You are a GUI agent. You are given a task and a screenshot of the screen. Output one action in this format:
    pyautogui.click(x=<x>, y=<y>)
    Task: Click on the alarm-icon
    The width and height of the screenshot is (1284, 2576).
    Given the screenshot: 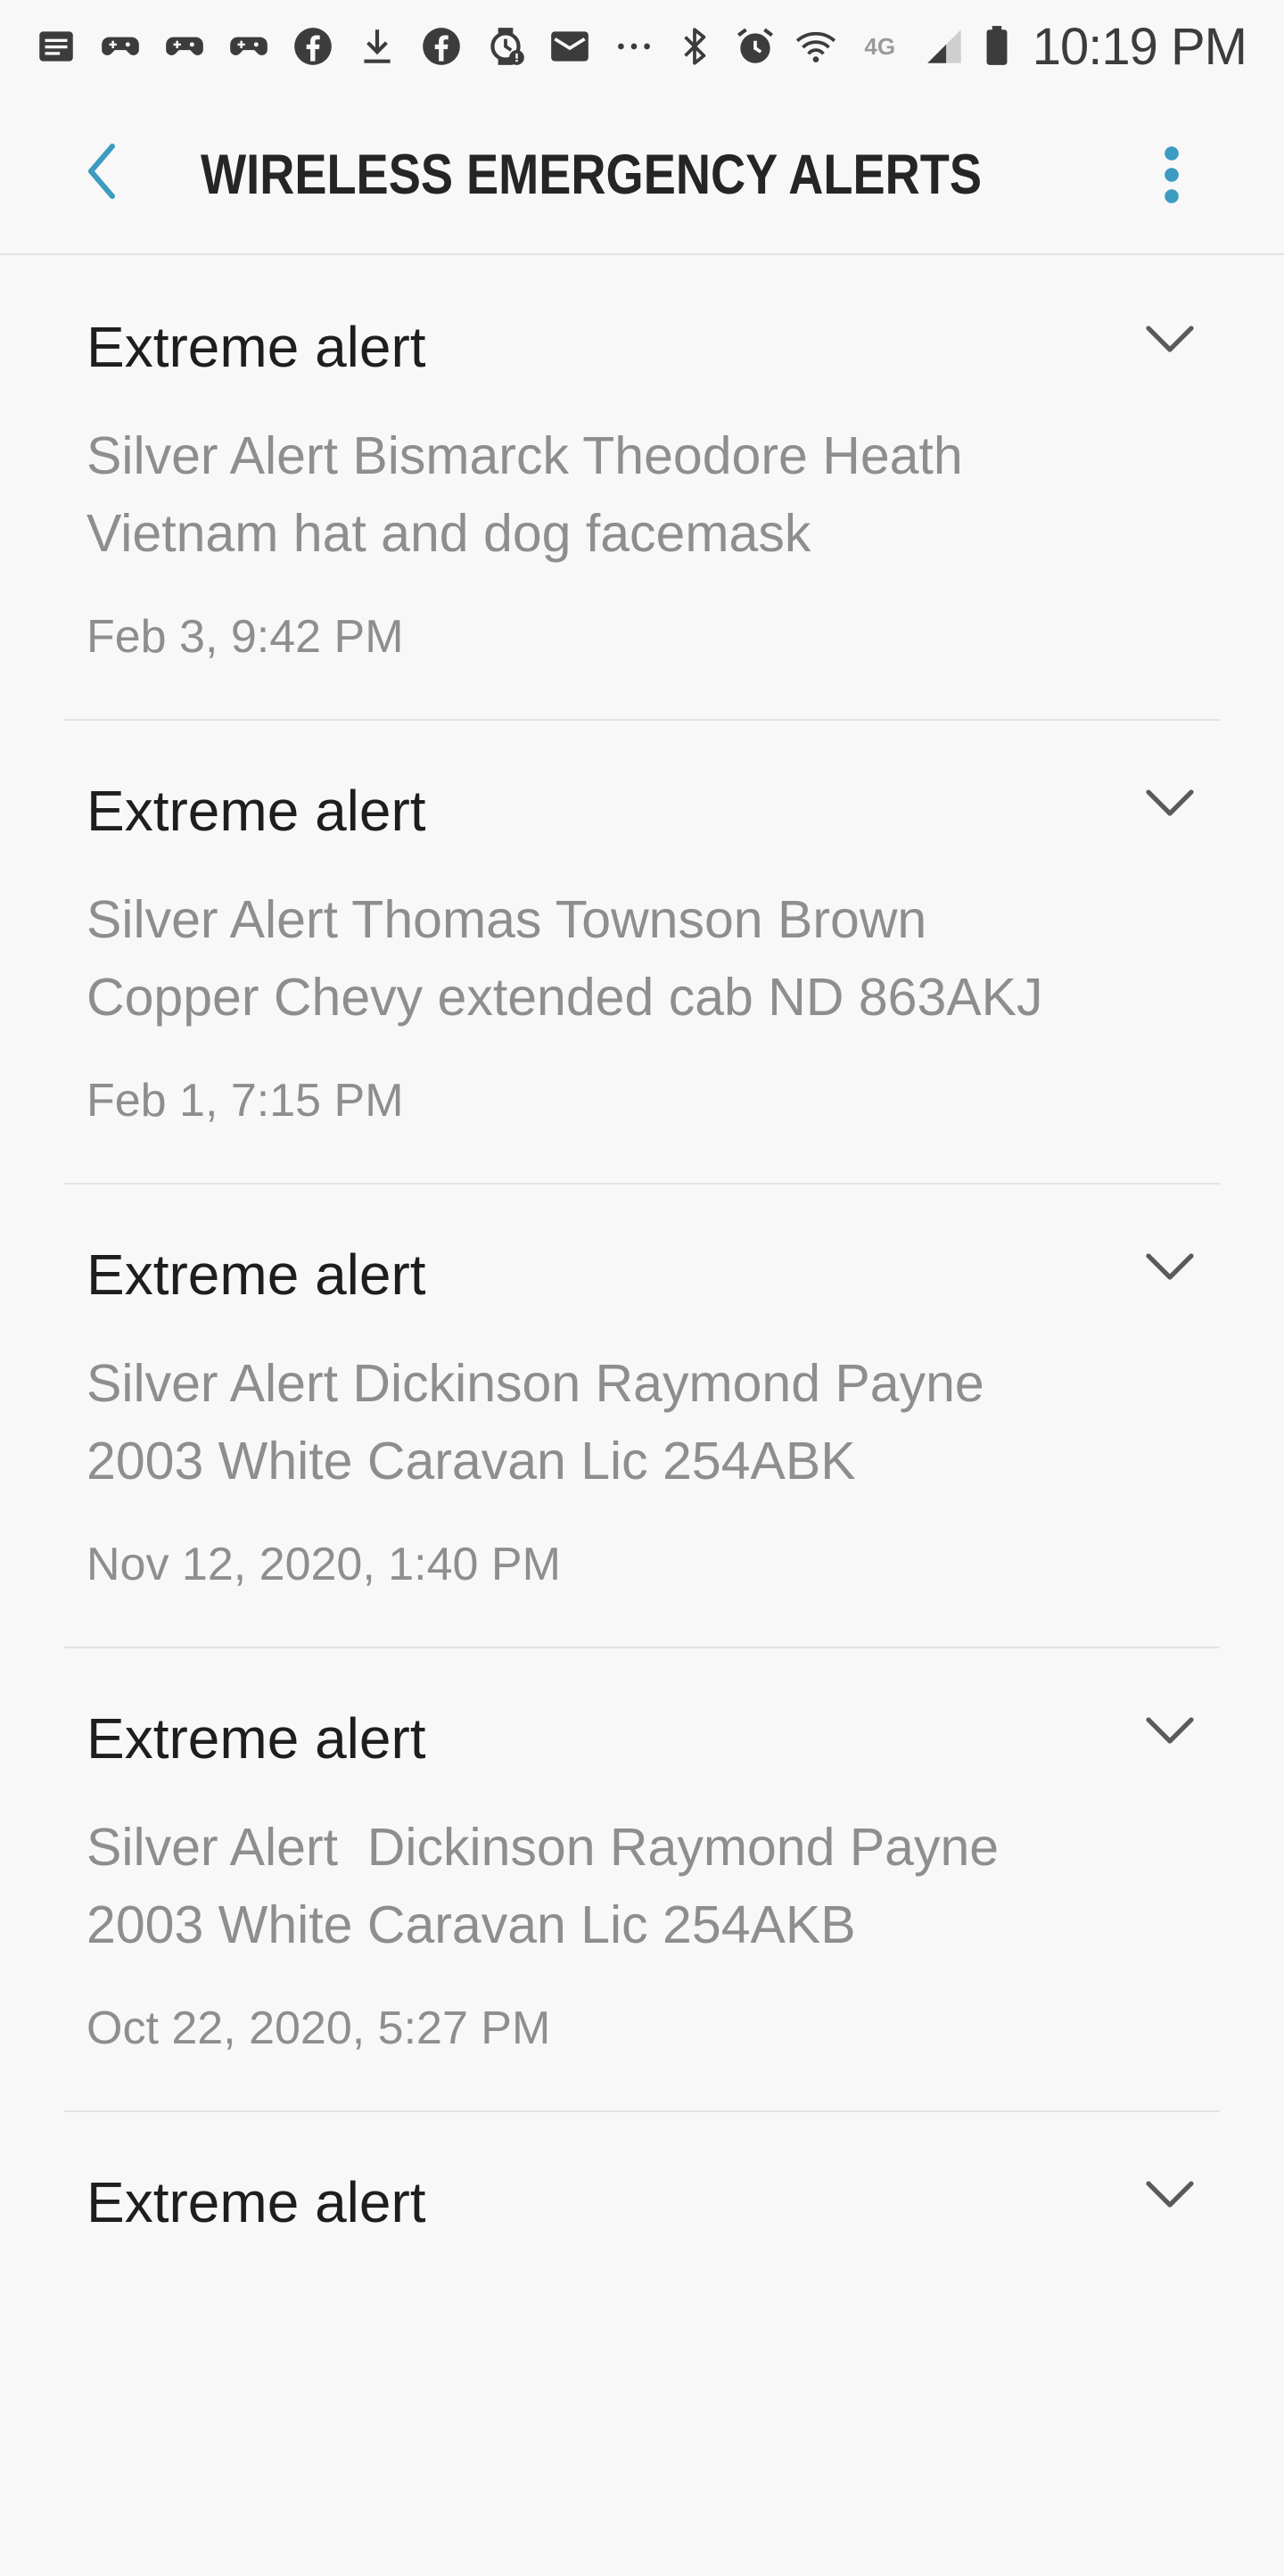 What is the action you would take?
    pyautogui.click(x=755, y=47)
    